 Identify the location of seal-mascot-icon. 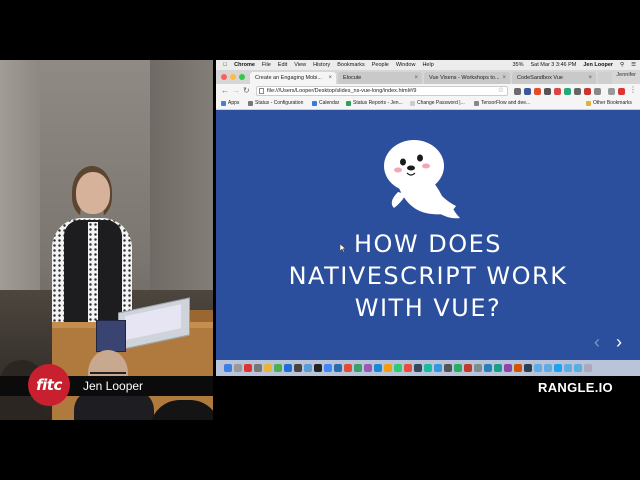
(422, 179).